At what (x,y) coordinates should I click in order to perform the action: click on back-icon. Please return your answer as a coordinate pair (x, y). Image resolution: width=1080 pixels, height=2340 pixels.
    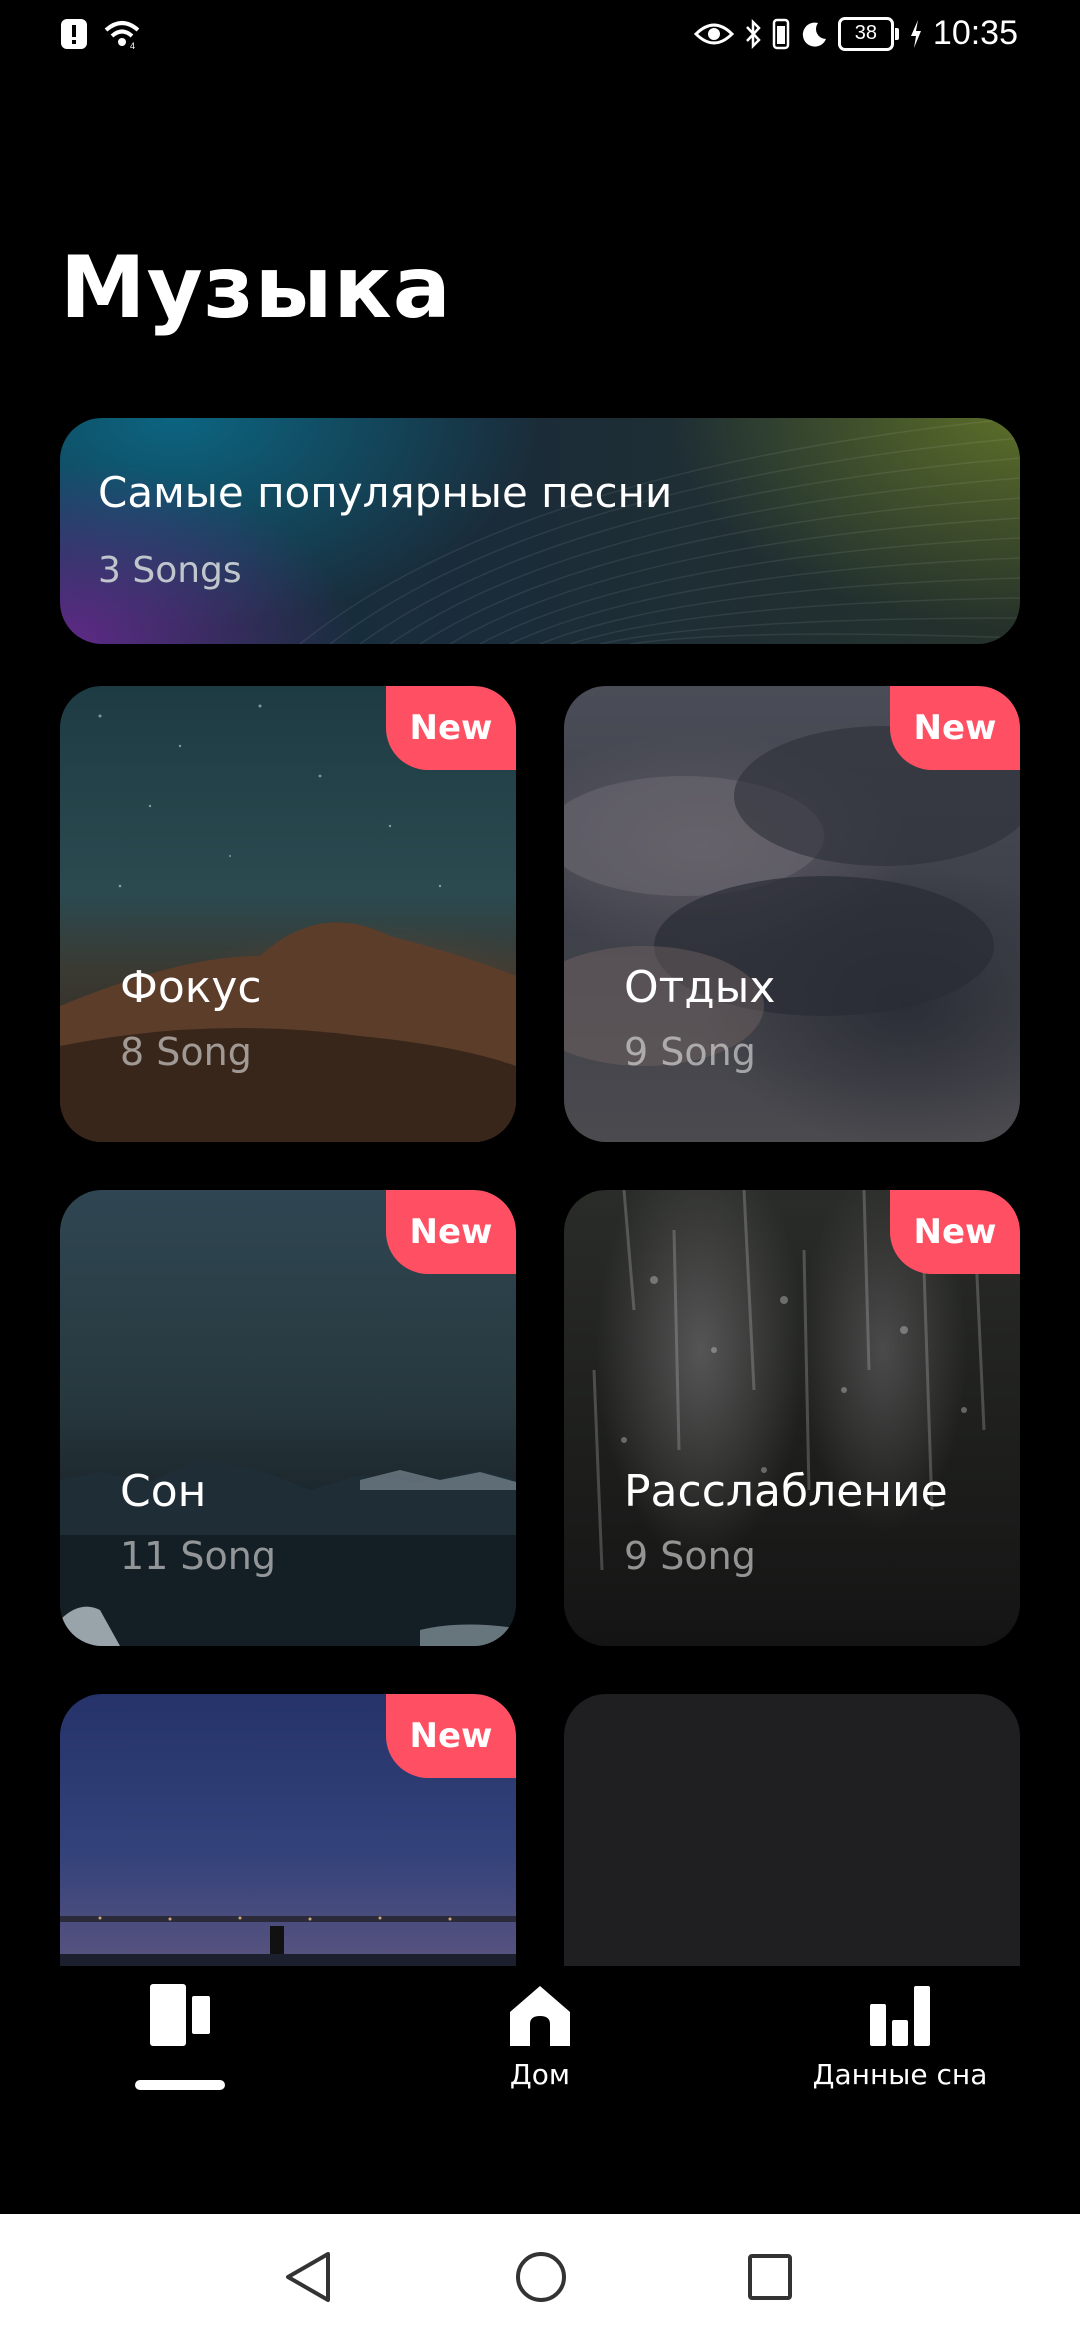
    Looking at the image, I should click on (308, 2277).